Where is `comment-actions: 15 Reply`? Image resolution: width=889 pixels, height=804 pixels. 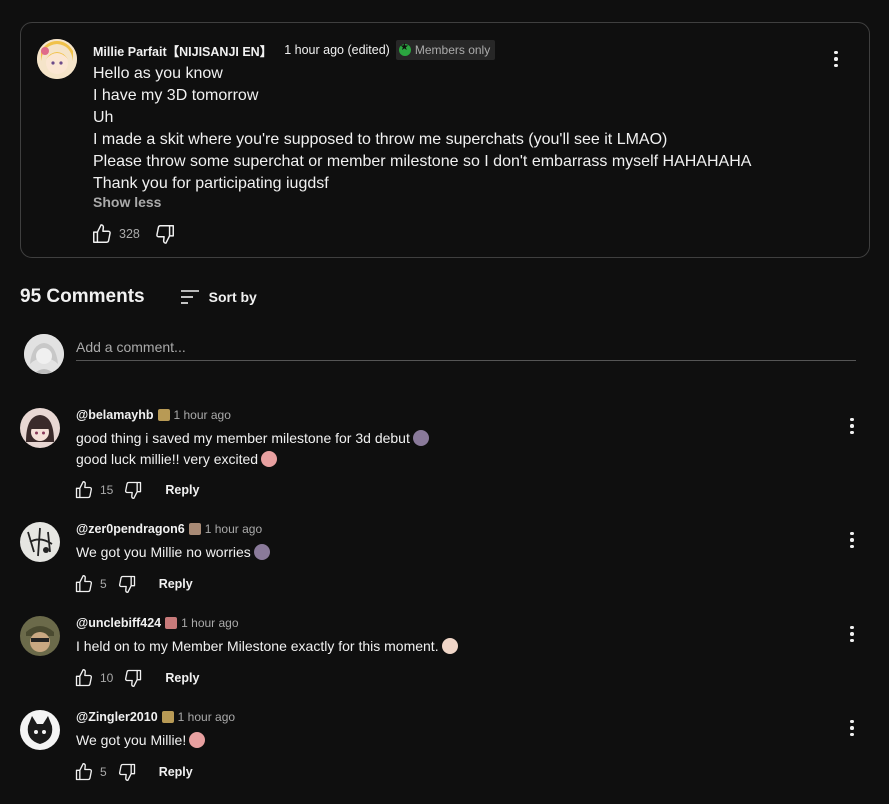
comment-actions: 15 Reply is located at coordinates (136, 490).